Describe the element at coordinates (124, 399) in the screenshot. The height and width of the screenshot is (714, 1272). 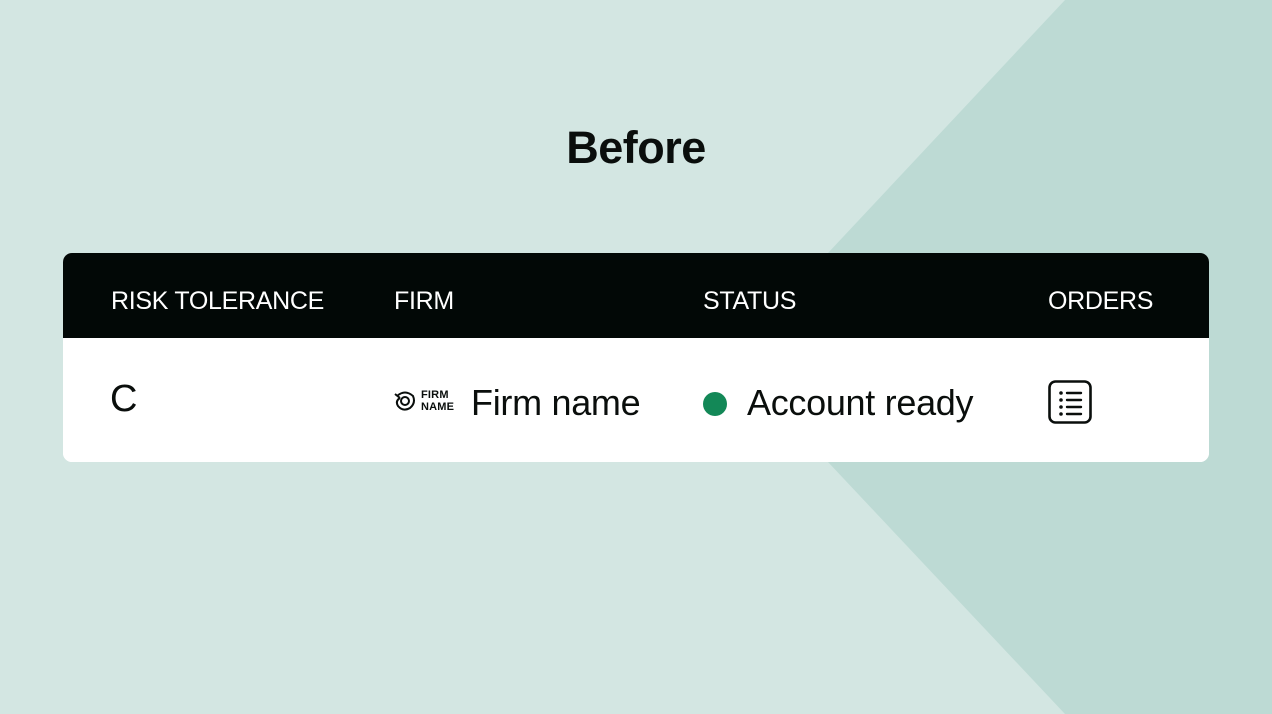
I see `risk-tolerance-value: C` at that location.